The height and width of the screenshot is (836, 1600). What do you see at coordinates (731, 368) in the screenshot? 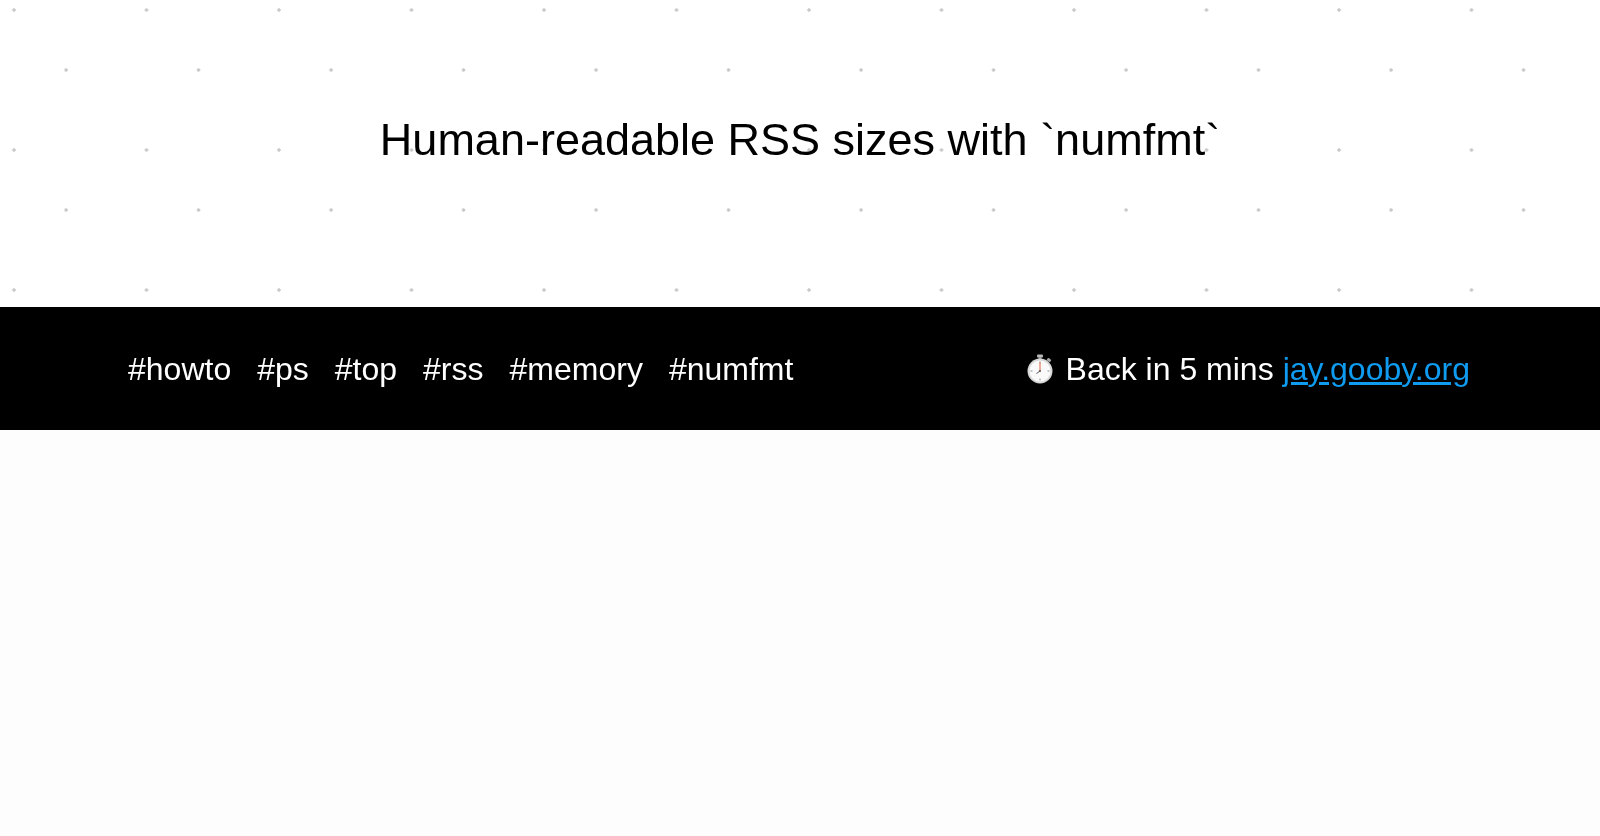
I see `tag-link: #numfmt` at bounding box center [731, 368].